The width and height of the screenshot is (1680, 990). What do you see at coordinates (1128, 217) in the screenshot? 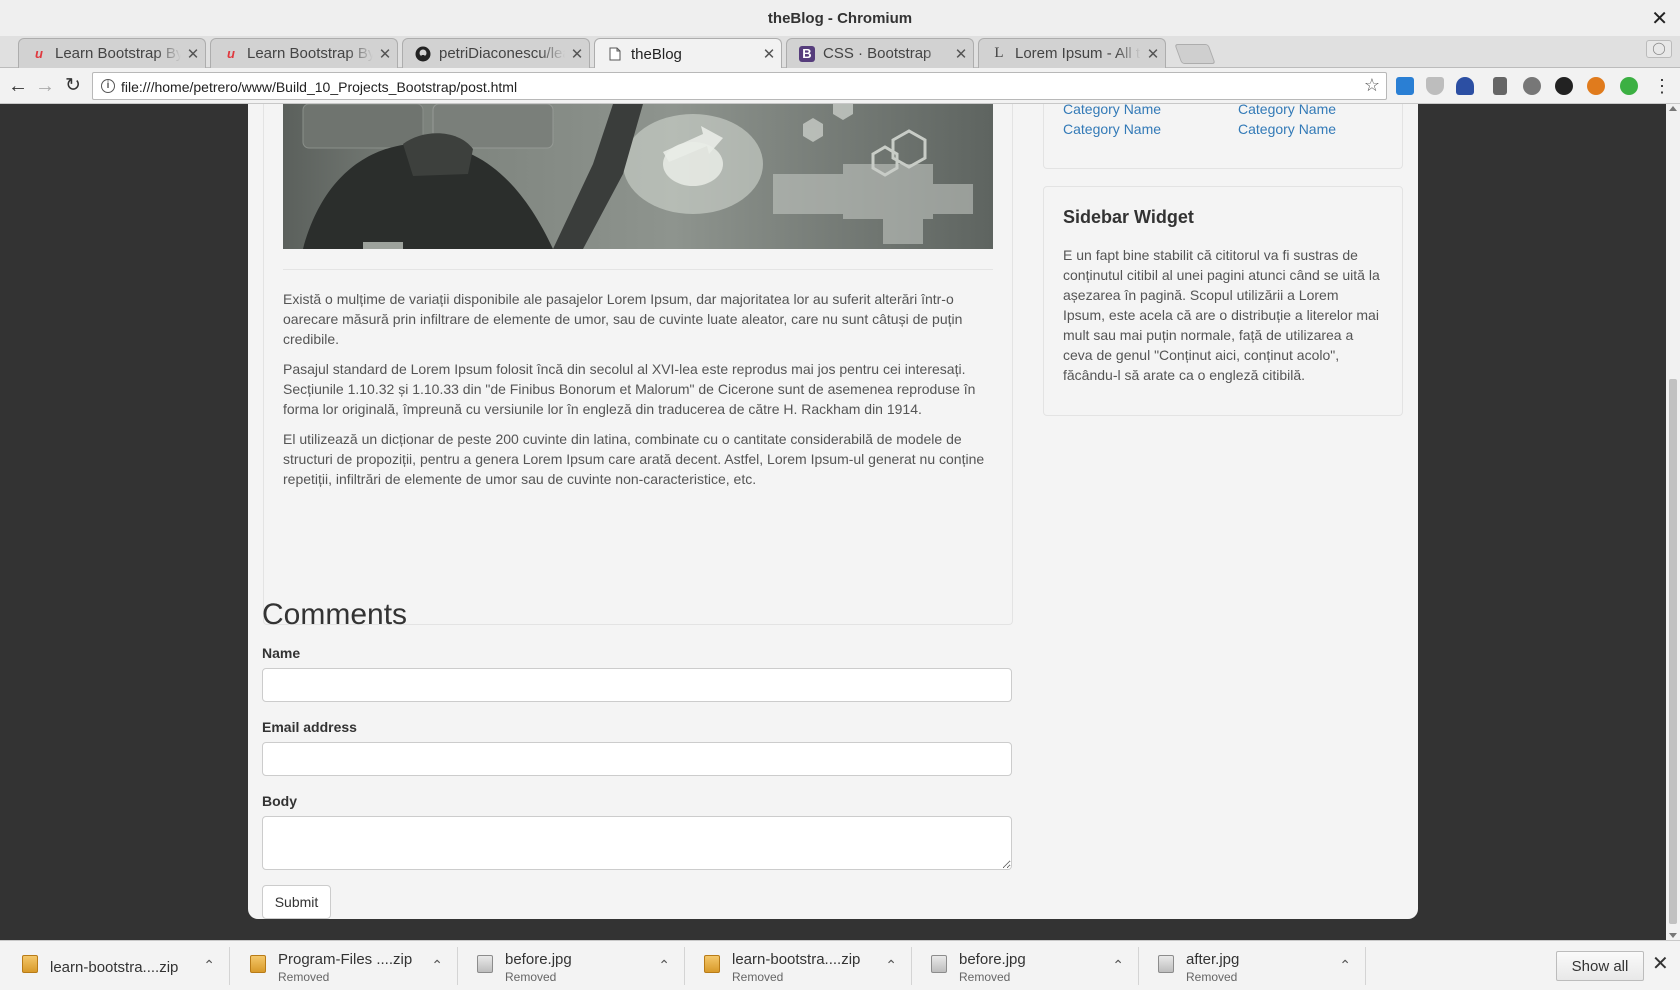
I see `sidebar-widget-title: Sidebar Widget` at bounding box center [1128, 217].